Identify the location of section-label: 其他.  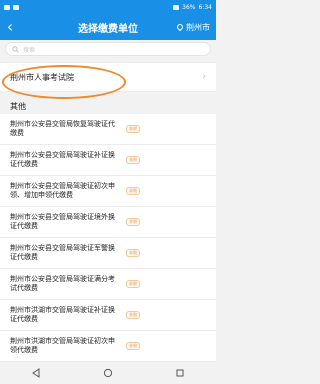
(18, 106).